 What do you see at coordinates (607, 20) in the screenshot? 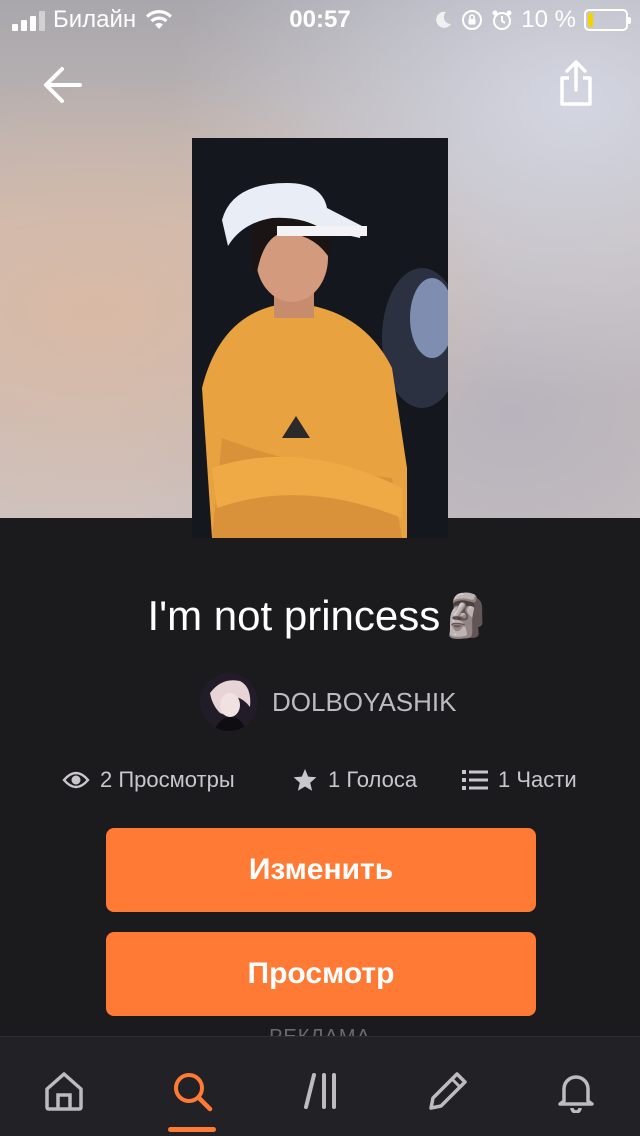
I see `battery-icon` at bounding box center [607, 20].